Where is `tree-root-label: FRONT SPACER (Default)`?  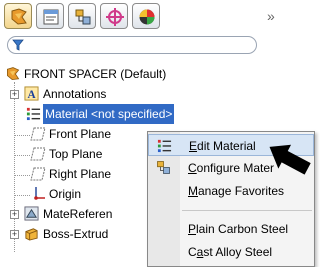 tree-root-label: FRONT SPACER (Default) is located at coordinates (95, 74).